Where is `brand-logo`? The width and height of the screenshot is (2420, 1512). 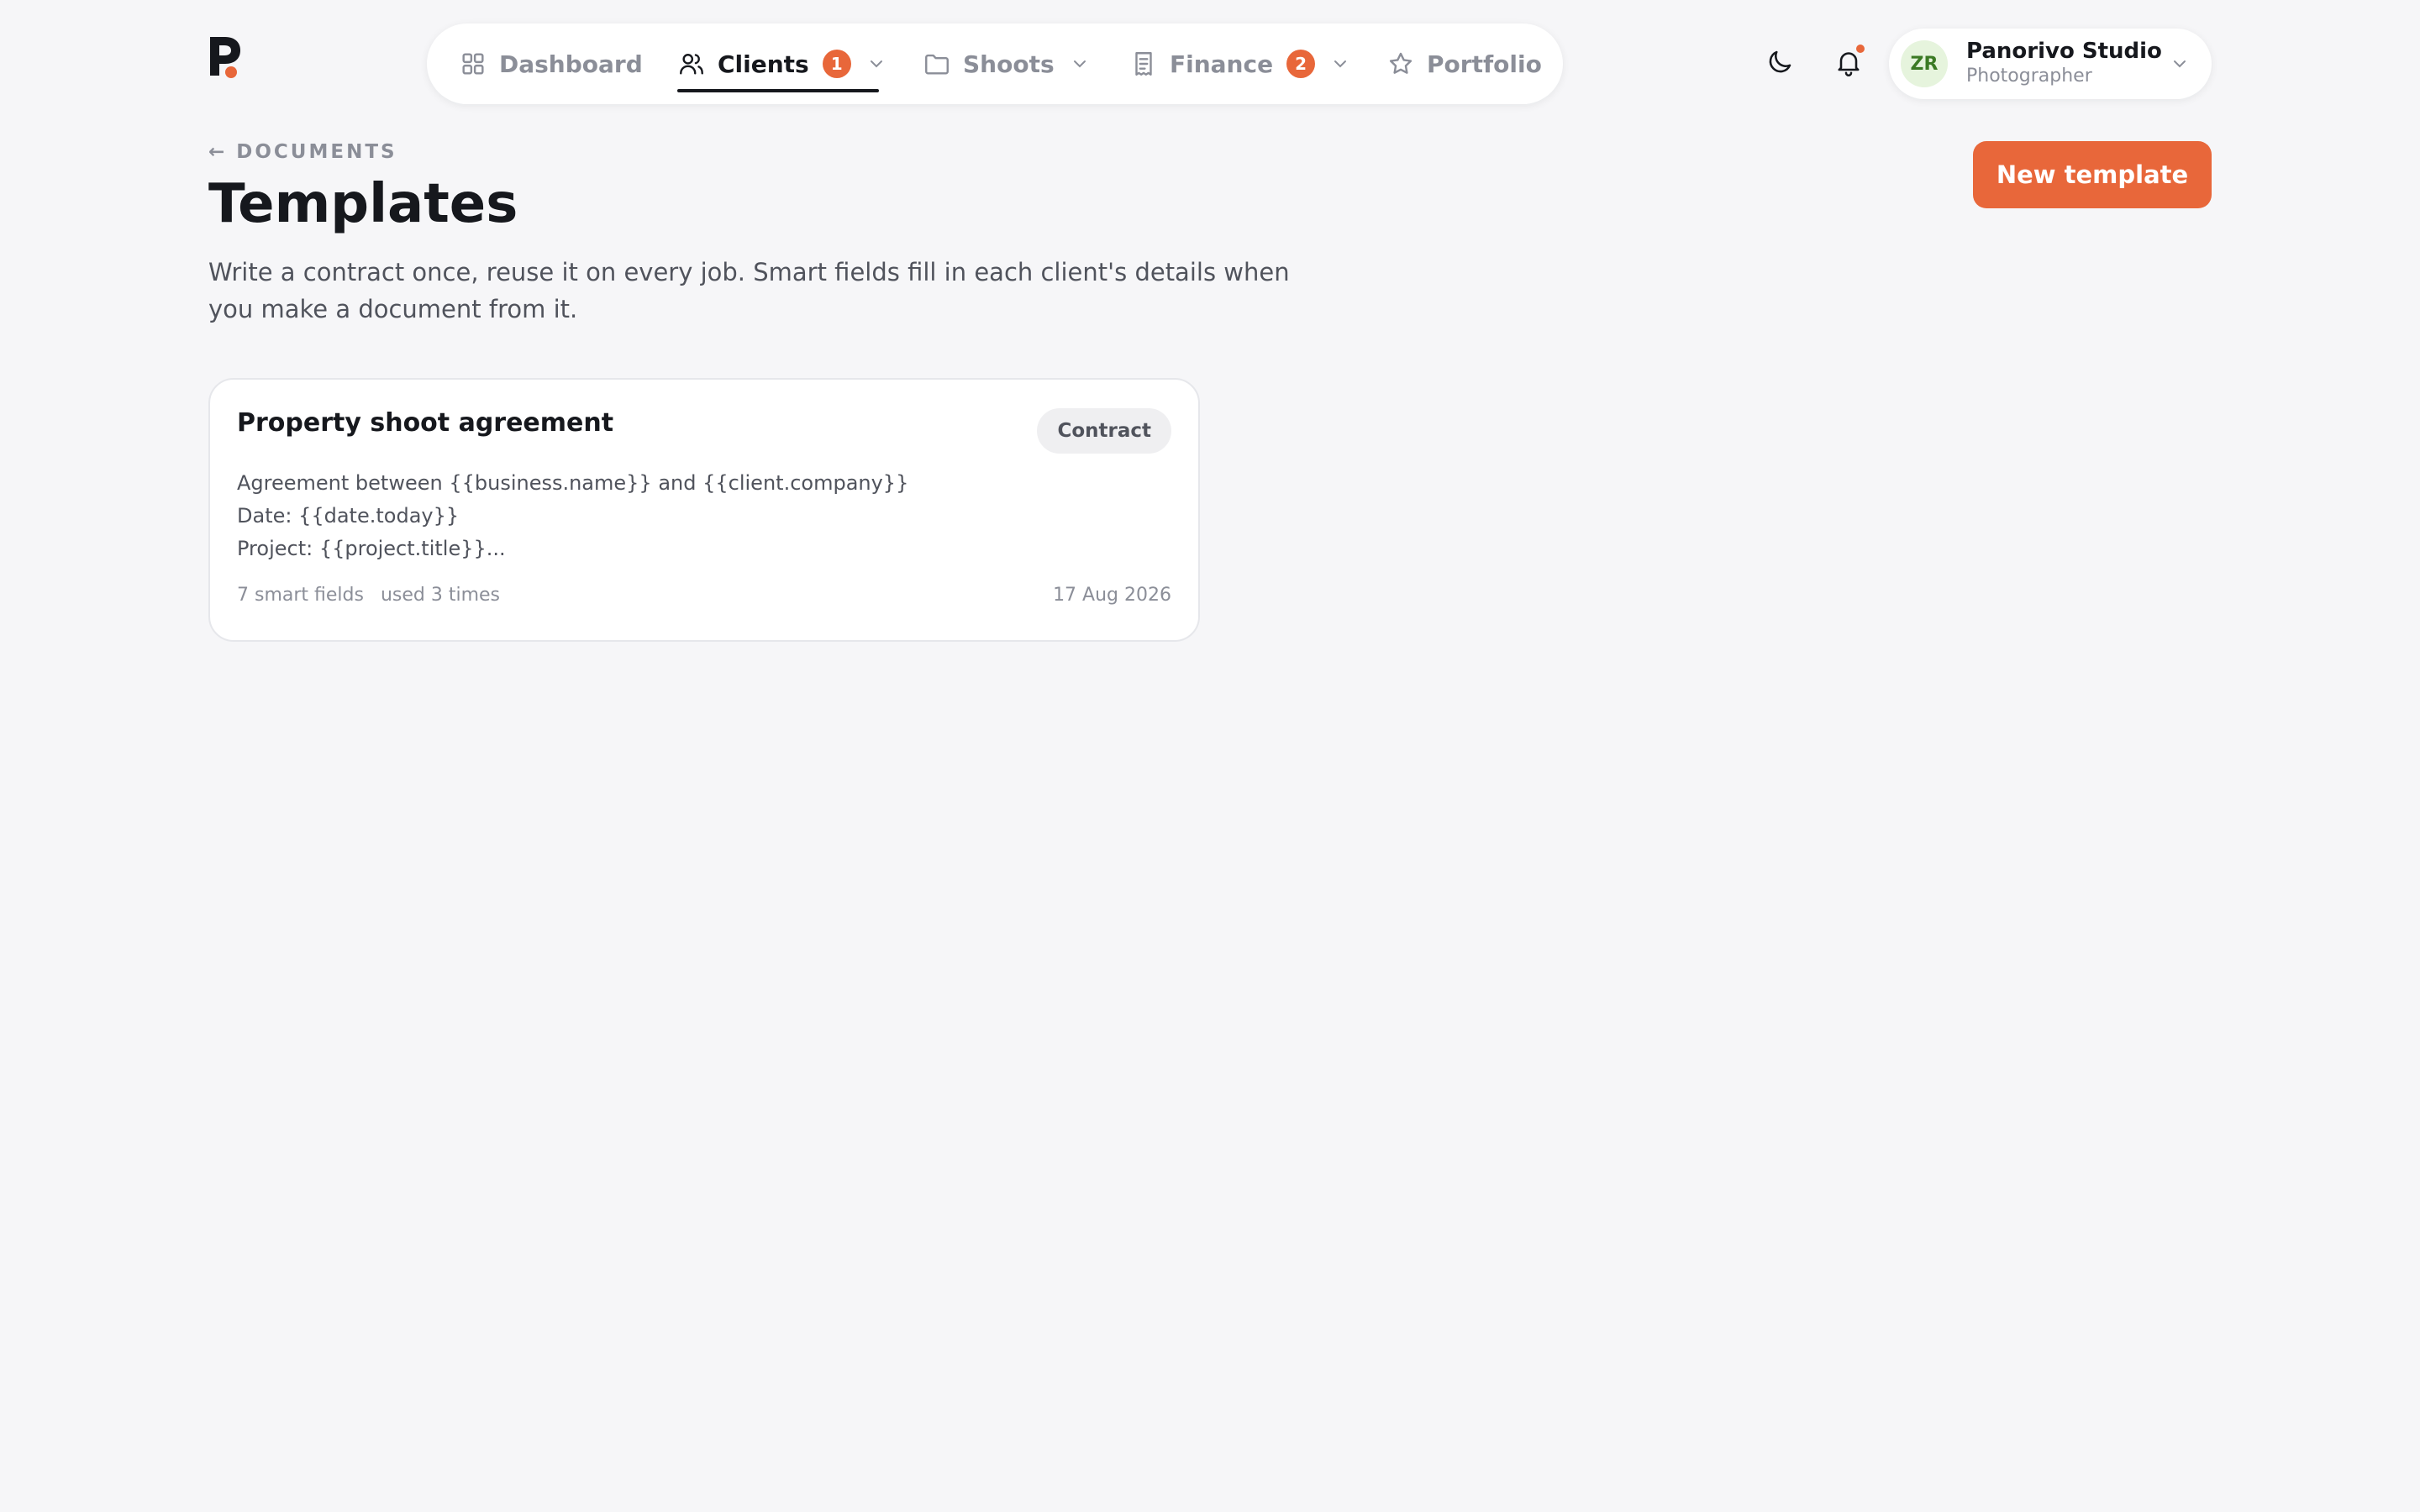
brand-logo is located at coordinates (226, 57).